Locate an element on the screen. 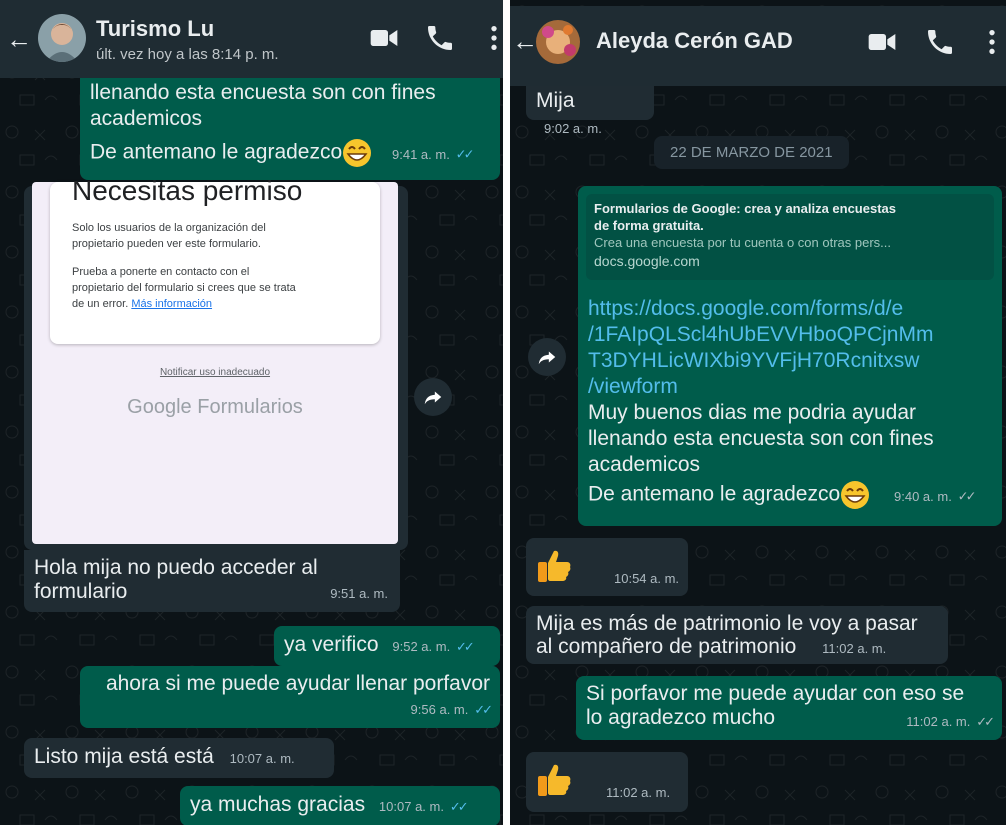  message-text: Hola mija no puedo acceder al is located at coordinates (176, 567).